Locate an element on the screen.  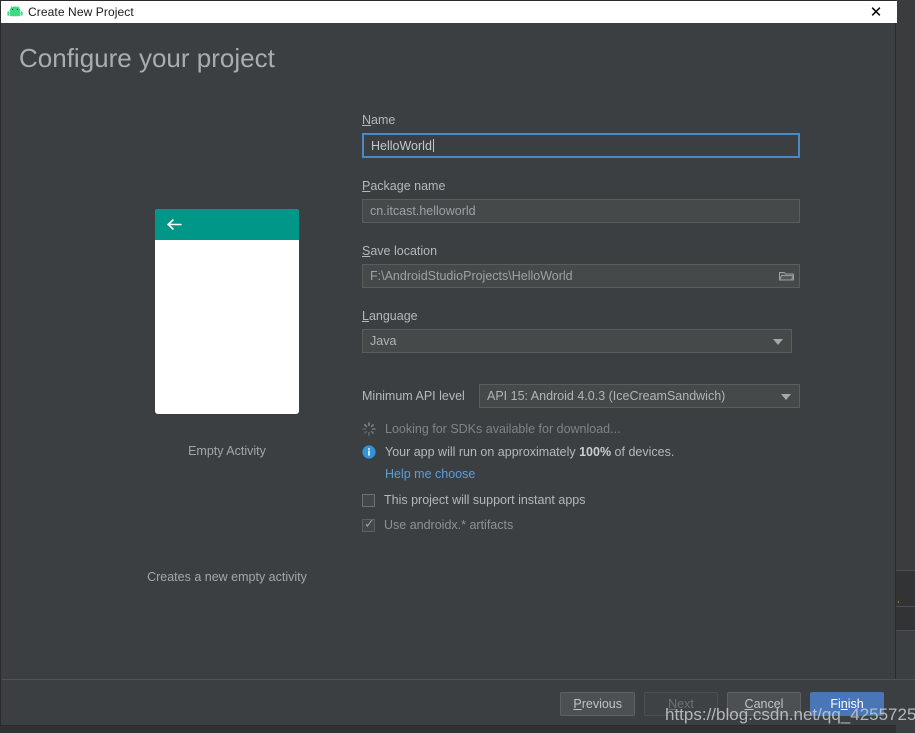
language-label: Language is located at coordinates (582, 316).